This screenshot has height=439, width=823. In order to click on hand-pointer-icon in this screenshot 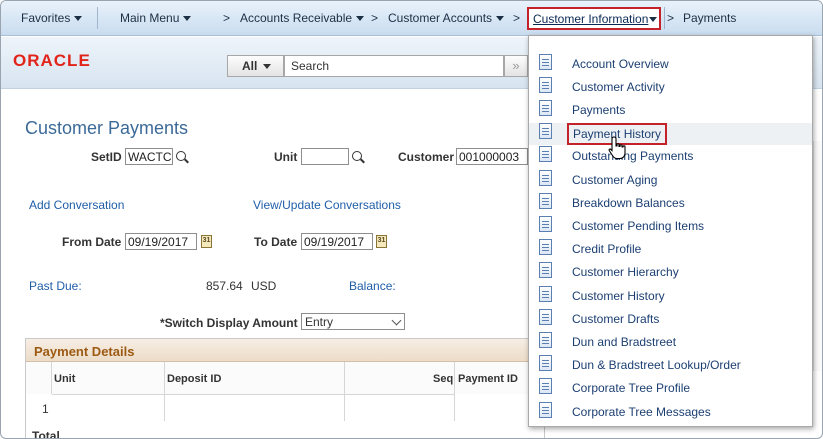, I will do `click(617, 148)`.